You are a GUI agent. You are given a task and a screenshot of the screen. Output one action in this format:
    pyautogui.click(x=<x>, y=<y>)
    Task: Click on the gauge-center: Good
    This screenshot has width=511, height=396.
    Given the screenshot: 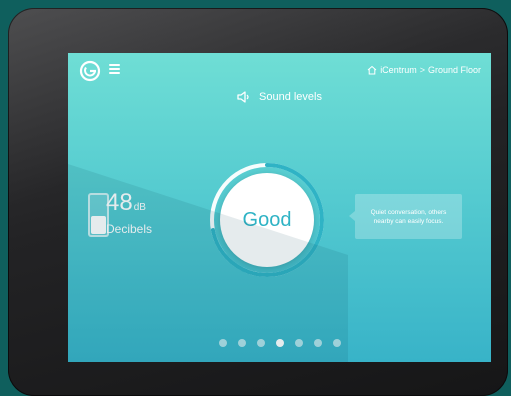 What is the action you would take?
    pyautogui.click(x=267, y=220)
    